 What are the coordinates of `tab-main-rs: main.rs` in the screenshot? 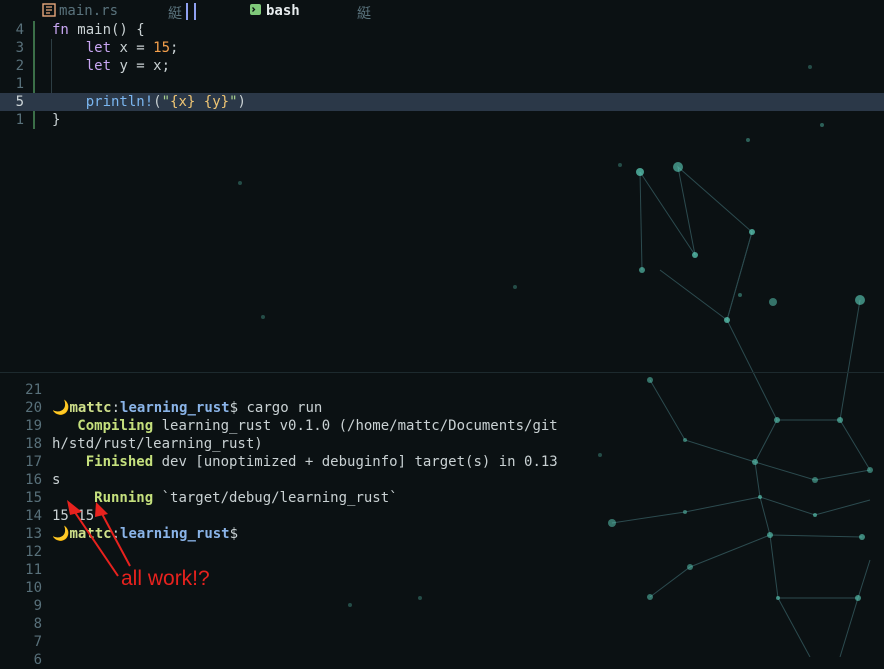 It's located at (80, 11).